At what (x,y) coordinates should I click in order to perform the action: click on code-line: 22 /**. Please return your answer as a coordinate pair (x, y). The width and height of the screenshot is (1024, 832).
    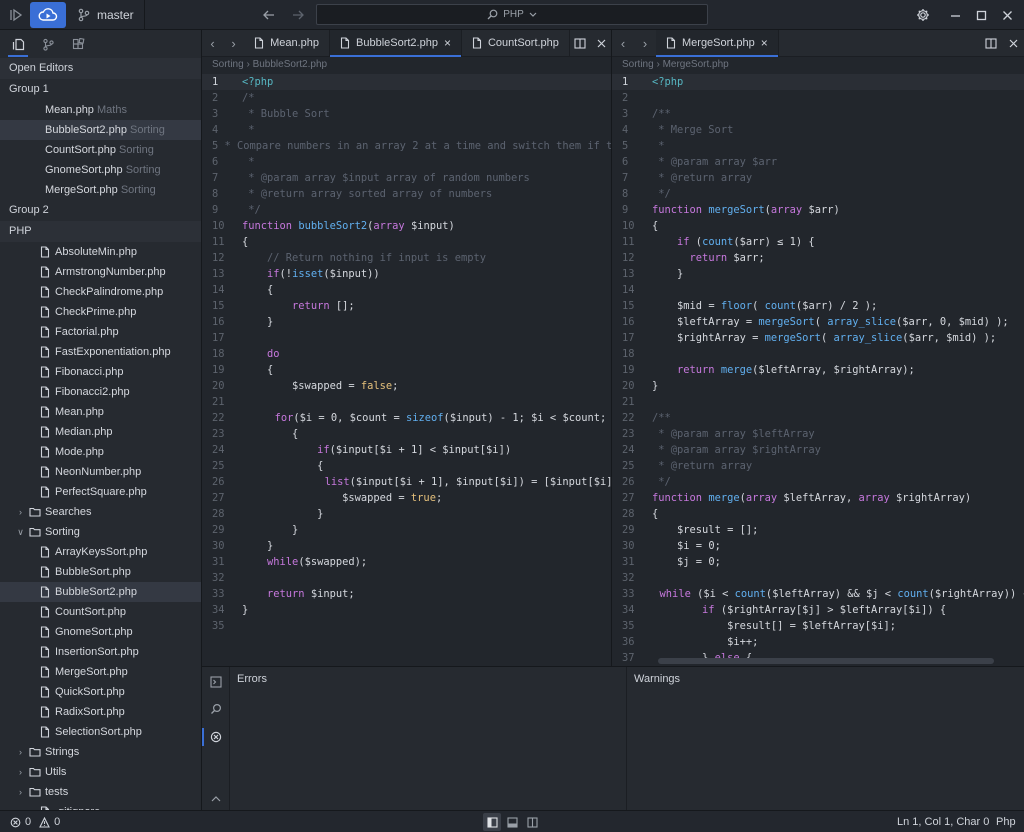
    Looking at the image, I should click on (818, 418).